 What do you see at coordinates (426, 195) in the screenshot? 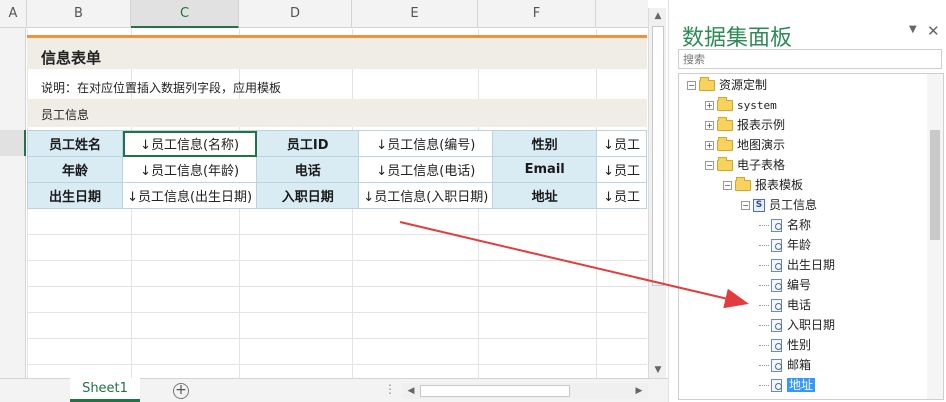
I see `field-binding-cell: ↓员工信息(入职日期)` at bounding box center [426, 195].